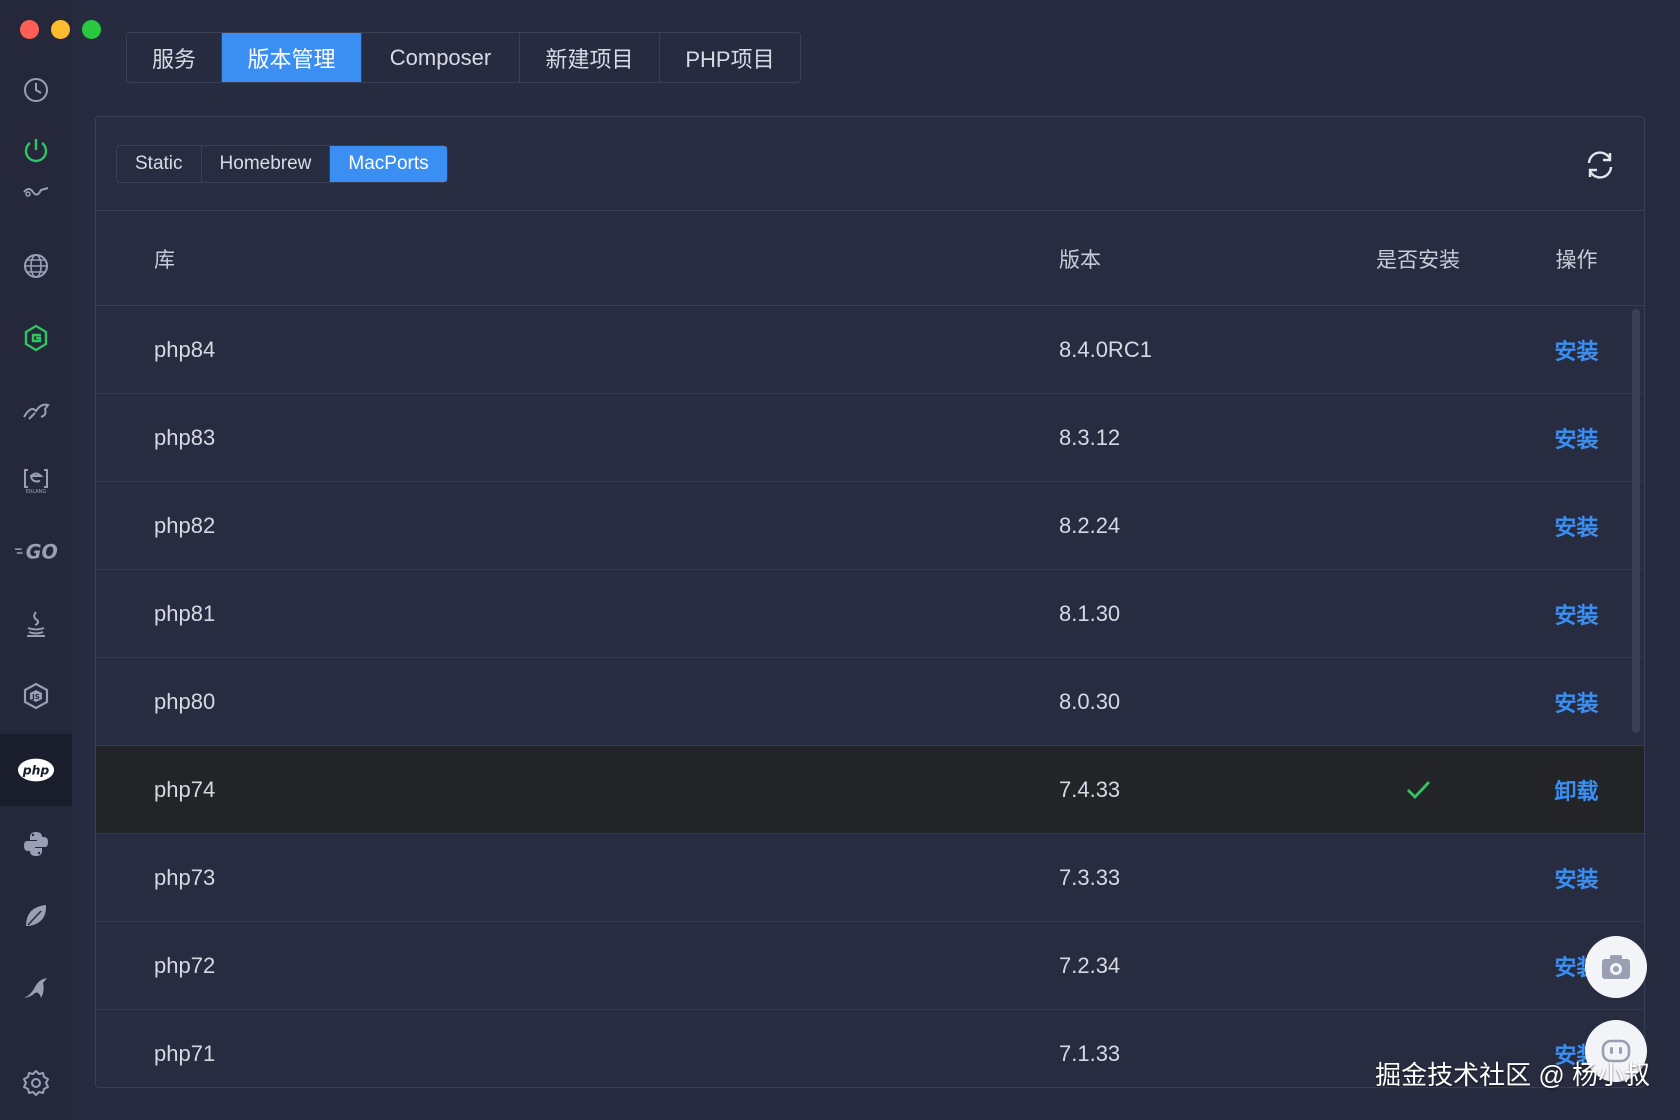 This screenshot has width=1680, height=1120. What do you see at coordinates (266, 164) in the screenshot?
I see `tab-homebrew: Homebrew` at bounding box center [266, 164].